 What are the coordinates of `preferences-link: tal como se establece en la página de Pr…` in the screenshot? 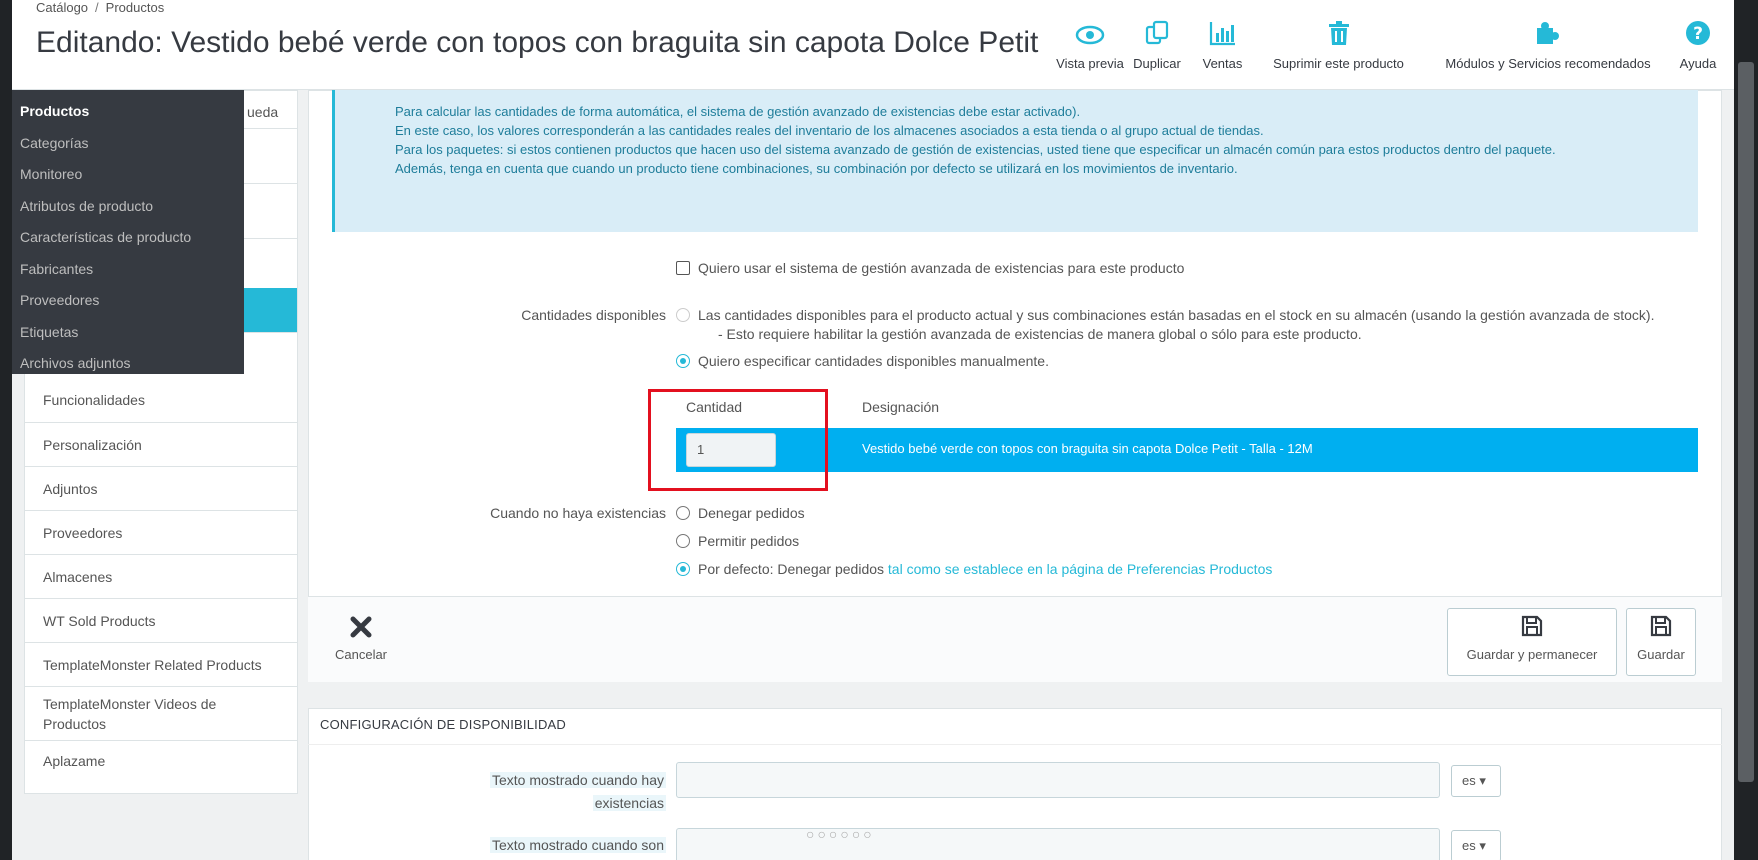 It's located at (1080, 569).